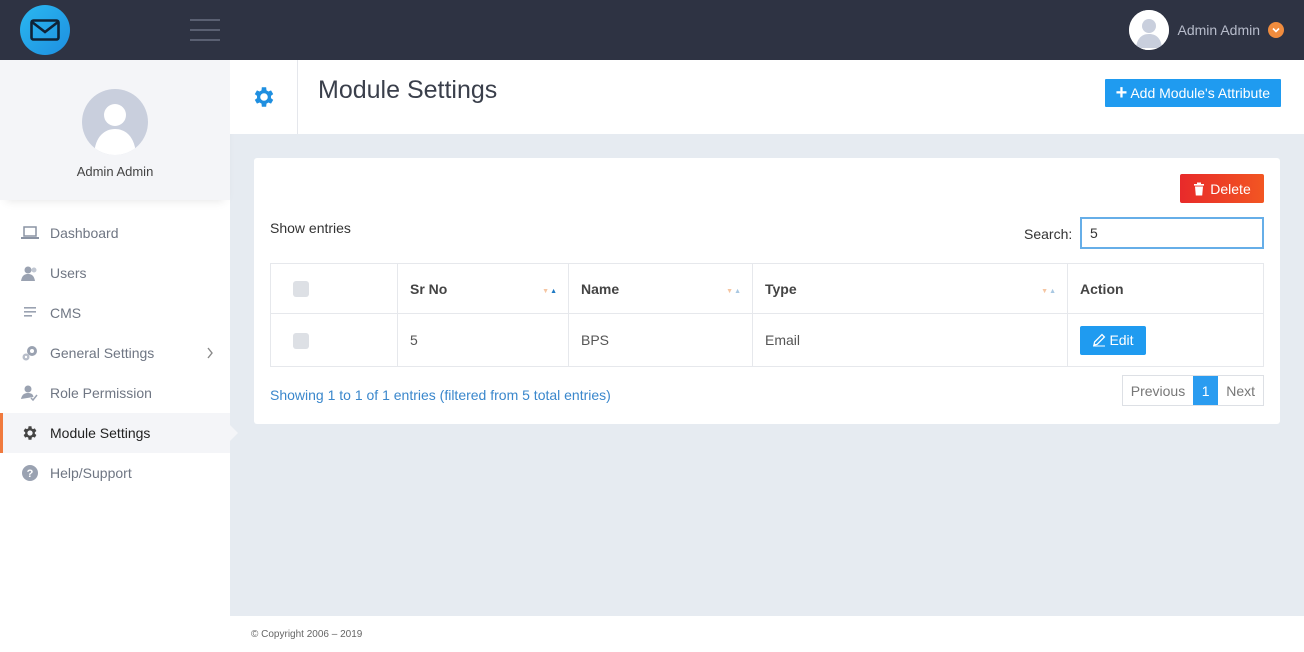 This screenshot has height=652, width=1304. I want to click on col-type: Type ▼▲, so click(910, 288).